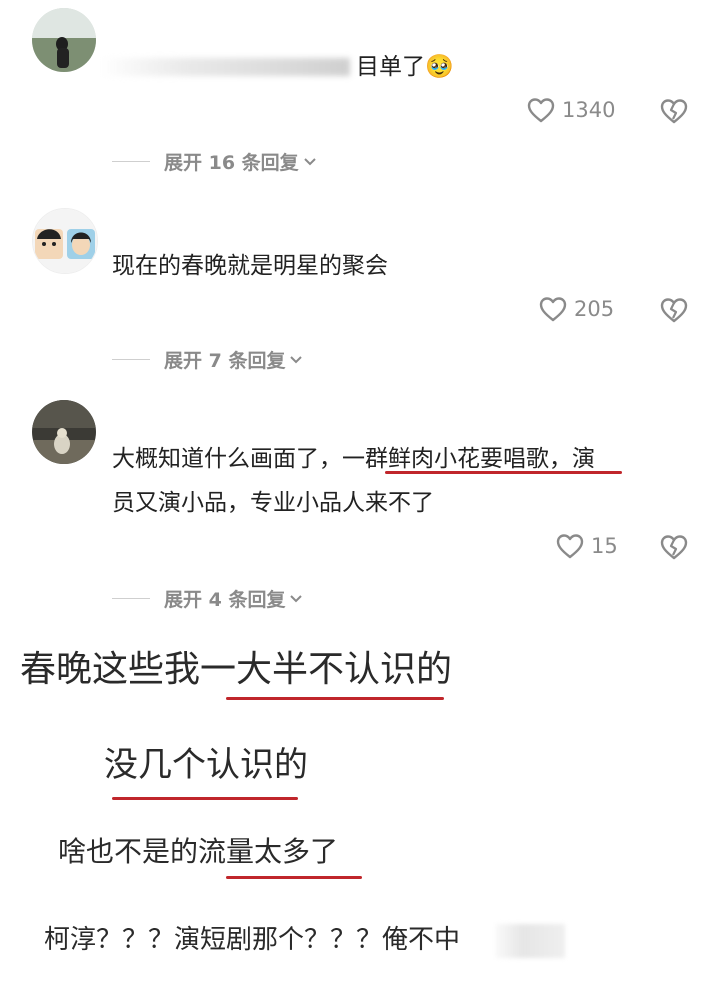  Describe the element at coordinates (604, 546) in the screenshot. I see `like-count: 15` at that location.